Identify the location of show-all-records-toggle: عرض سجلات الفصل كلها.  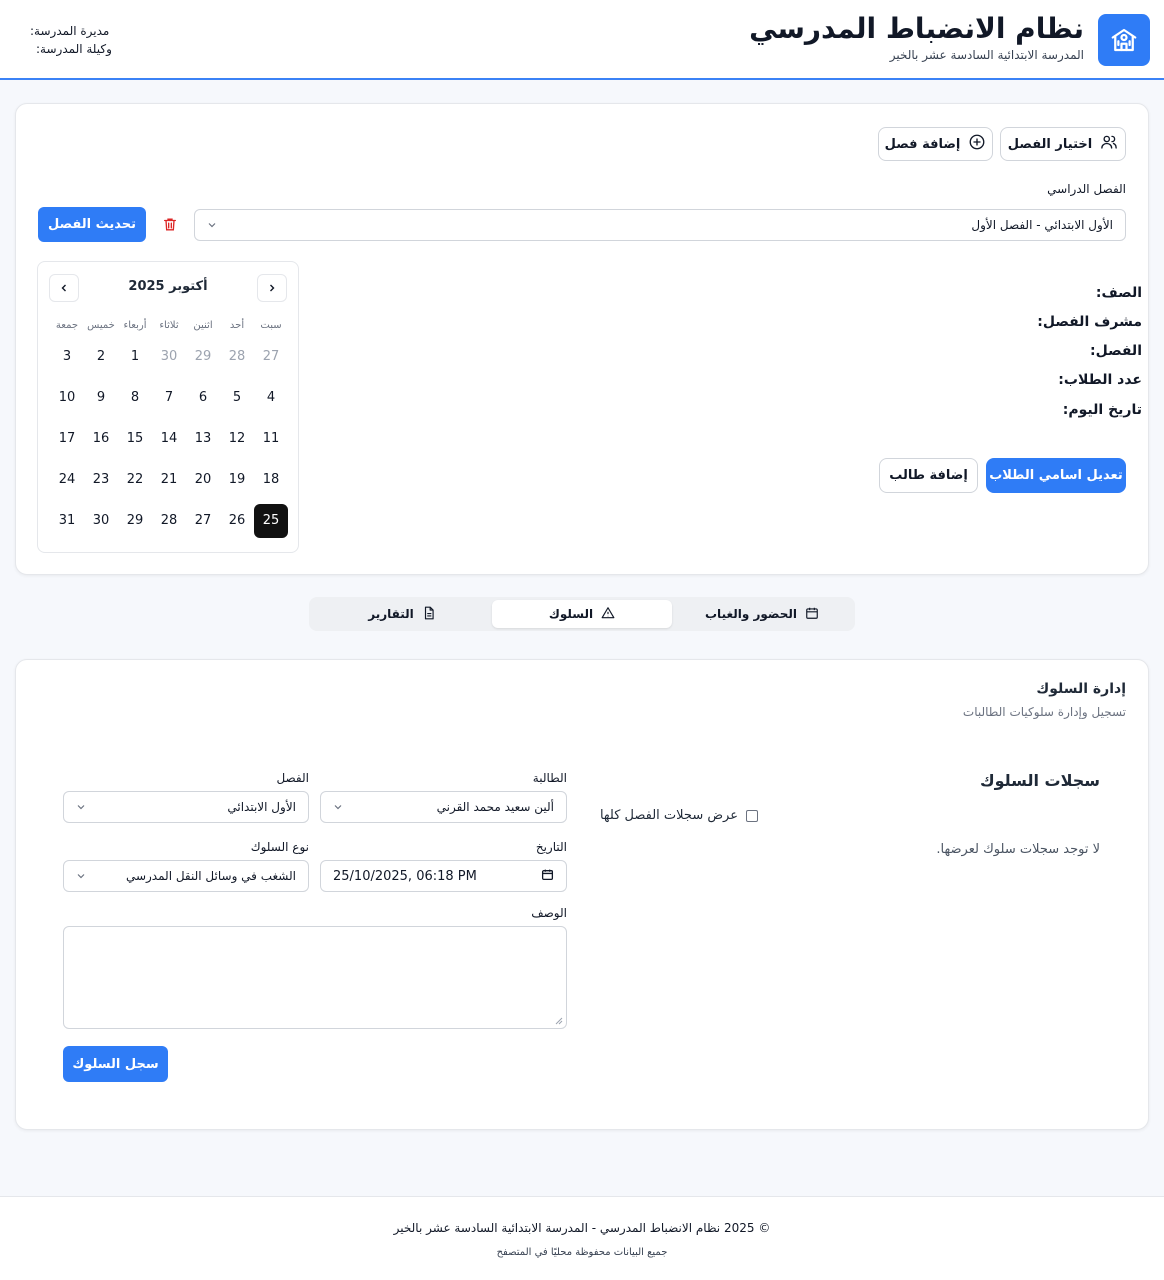
(679, 815).